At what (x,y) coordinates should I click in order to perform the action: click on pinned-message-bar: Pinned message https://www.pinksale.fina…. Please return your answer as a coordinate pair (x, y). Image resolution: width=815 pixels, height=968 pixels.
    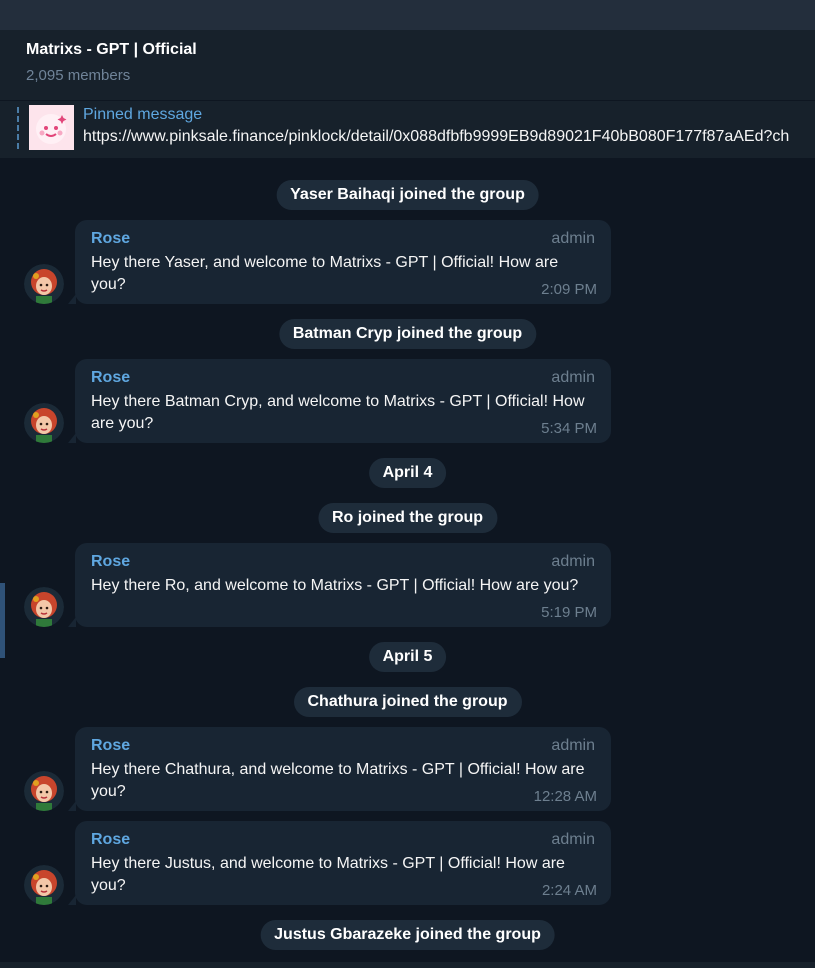
    Looking at the image, I should click on (407, 129).